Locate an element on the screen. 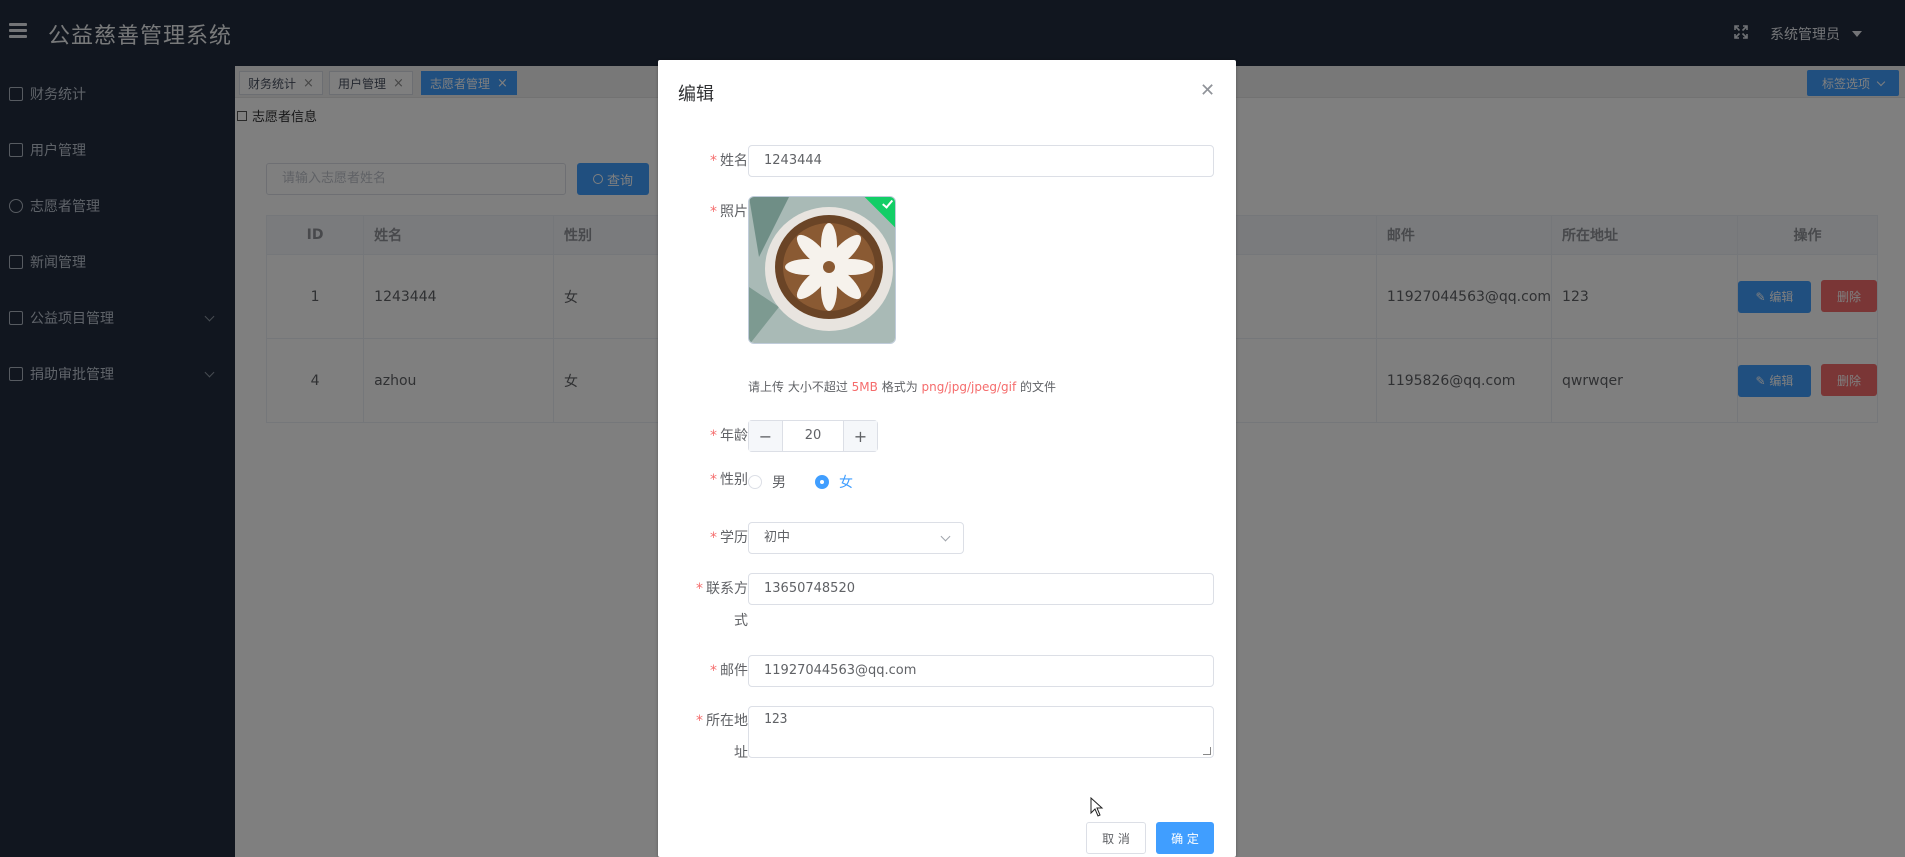 The width and height of the screenshot is (1905, 857). contact-label: * 联系方式 is located at coordinates (722, 605).